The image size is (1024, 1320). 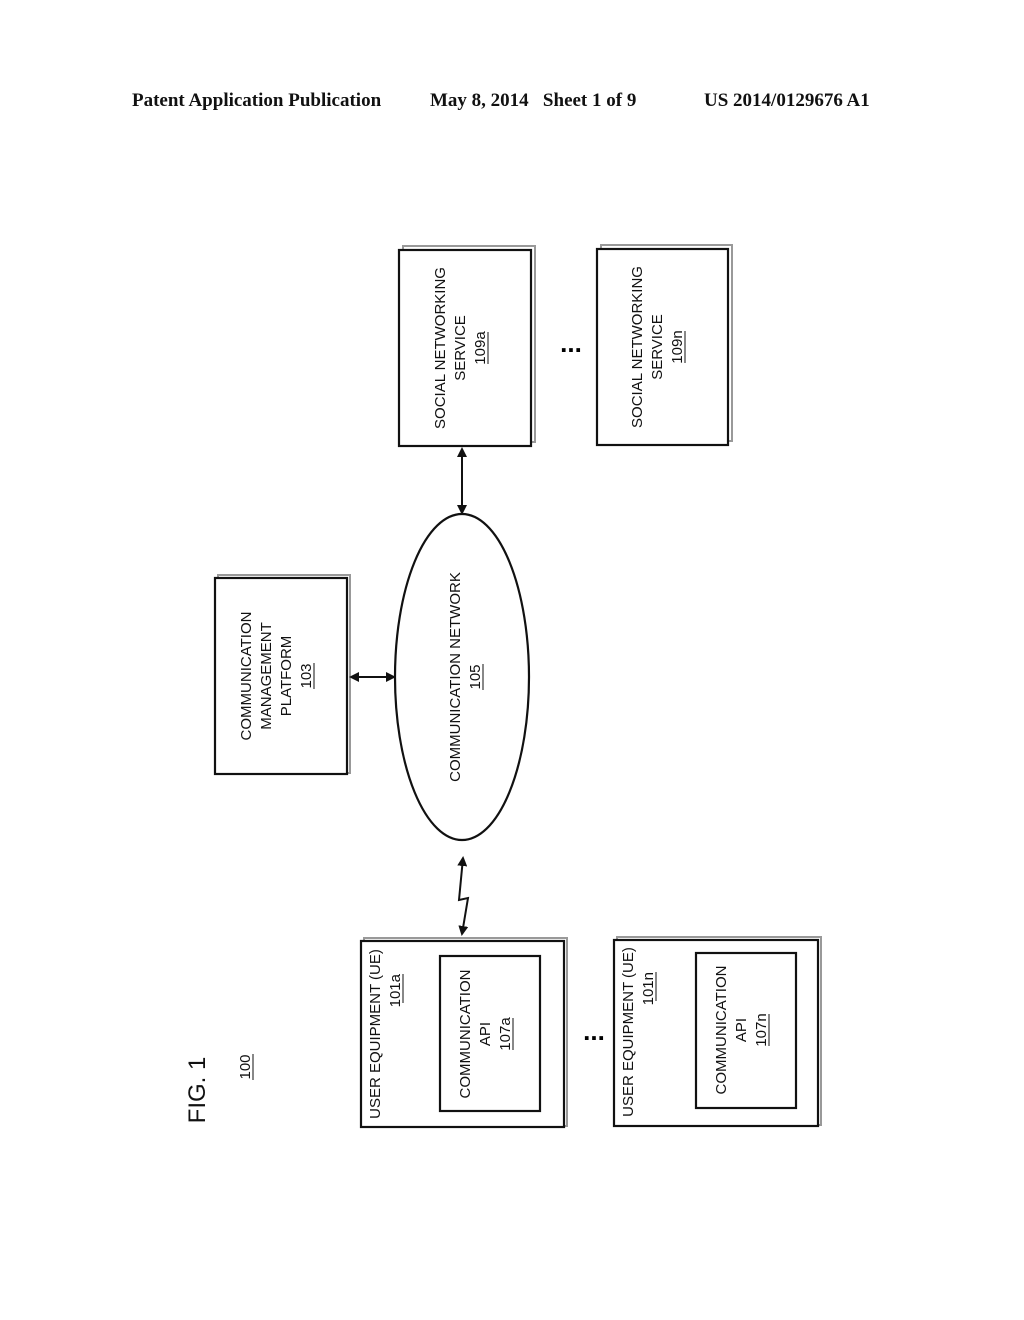 I want to click on api-a-line2: API, so click(x=485, y=1034).